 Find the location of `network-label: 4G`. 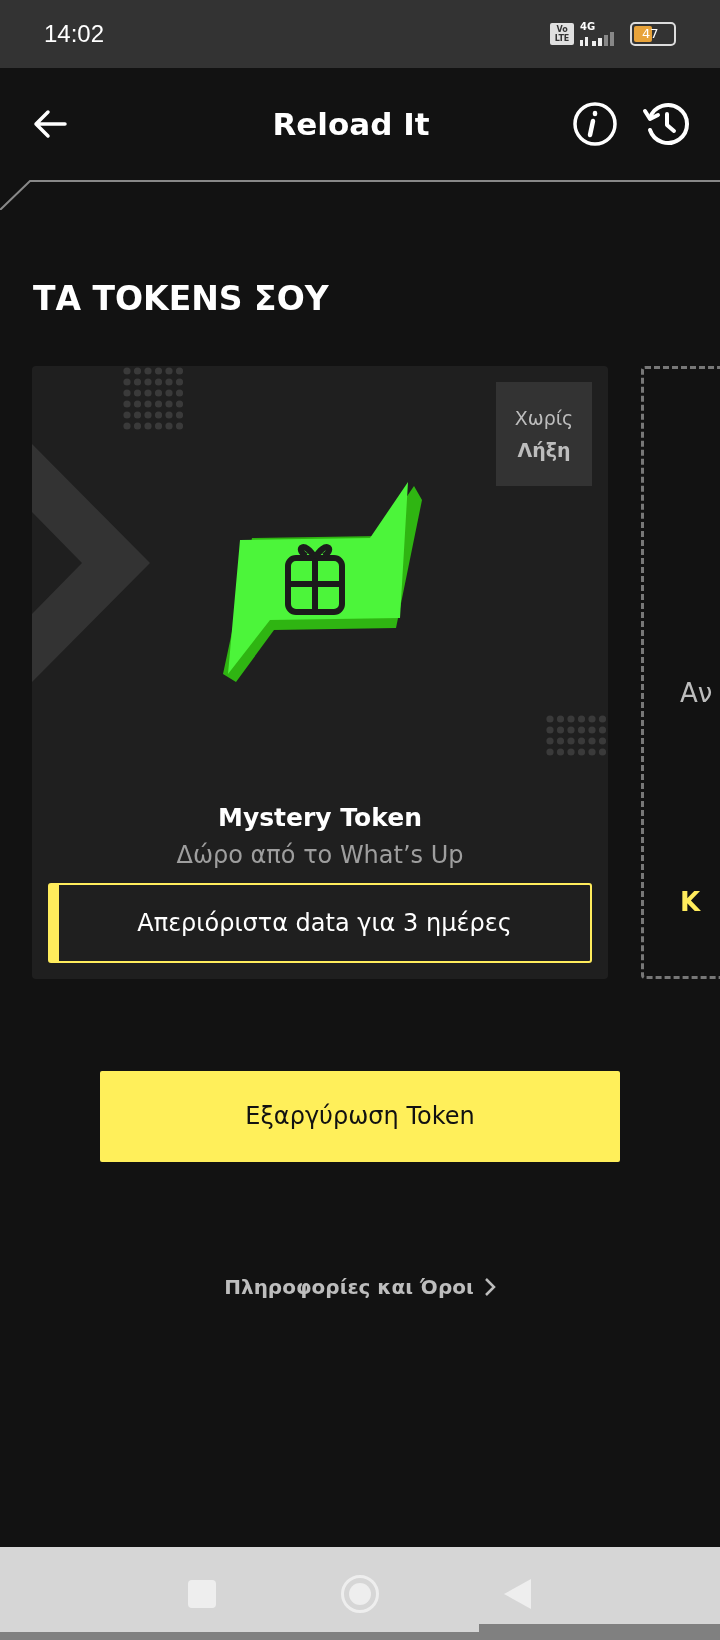

network-label: 4G is located at coordinates (588, 27).